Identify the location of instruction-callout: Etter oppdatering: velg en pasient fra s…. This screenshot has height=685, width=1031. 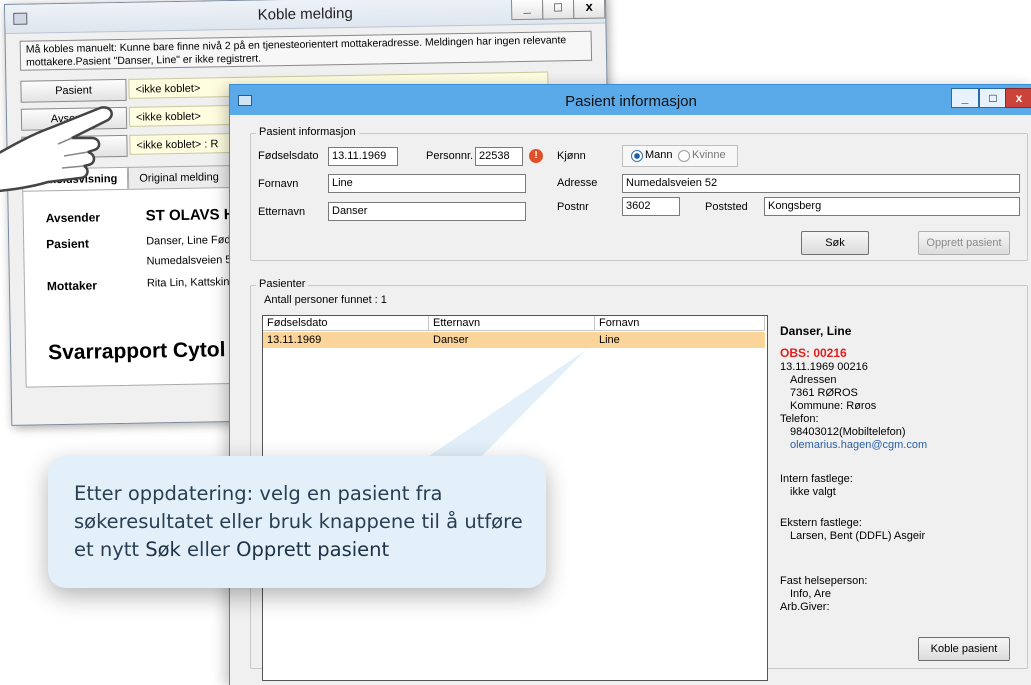
(297, 522).